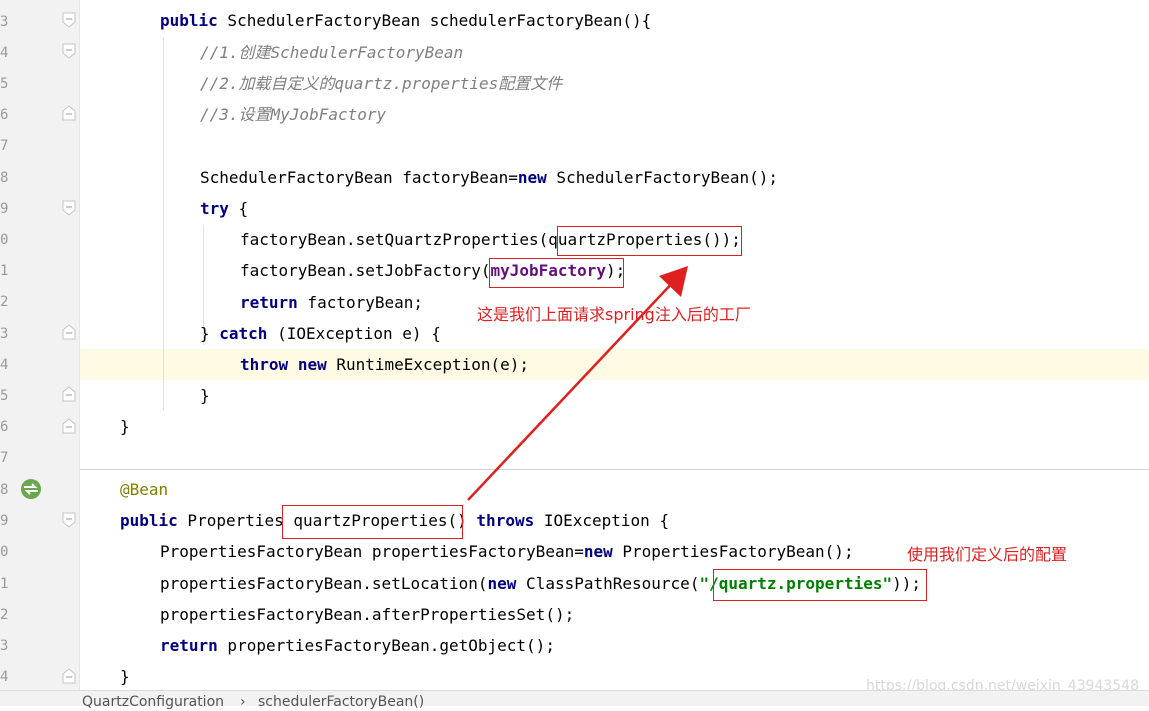 This screenshot has height=711, width=1149. I want to click on breadcrumb-class: QuartzConfiguration, so click(153, 702).